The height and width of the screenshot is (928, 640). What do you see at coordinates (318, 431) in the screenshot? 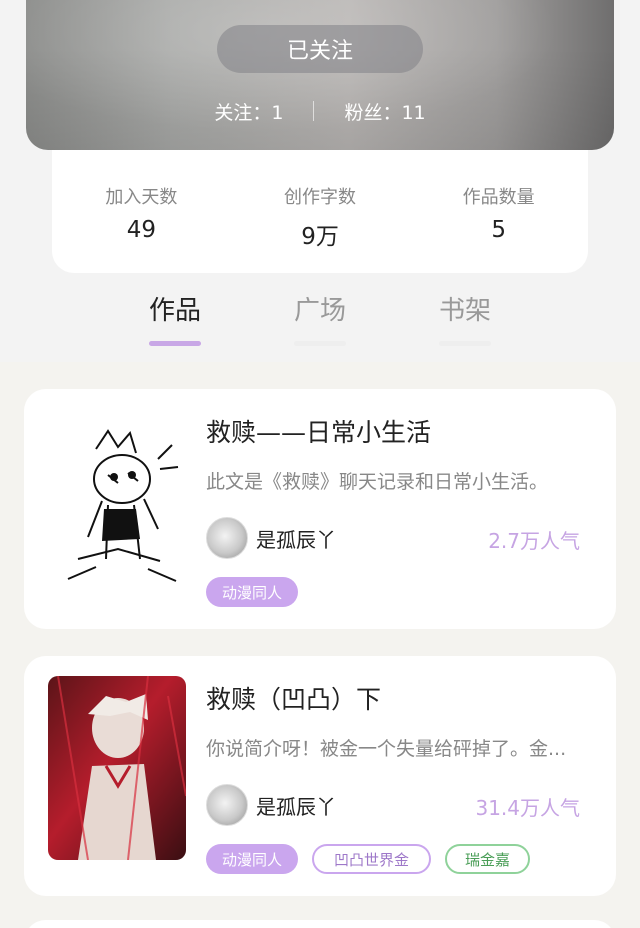
I see `work-title: 救赎——日常小生活` at bounding box center [318, 431].